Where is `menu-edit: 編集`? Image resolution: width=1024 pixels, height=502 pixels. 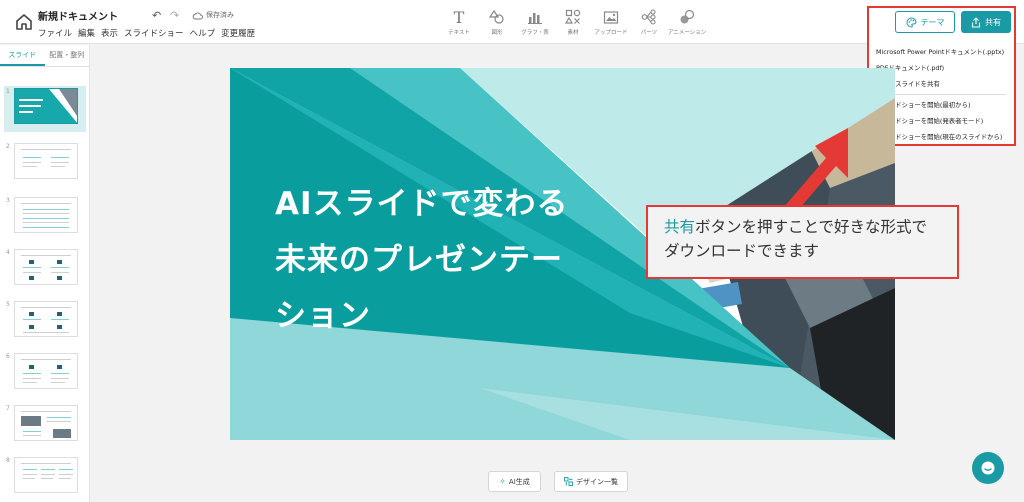 menu-edit: 編集 is located at coordinates (86, 33).